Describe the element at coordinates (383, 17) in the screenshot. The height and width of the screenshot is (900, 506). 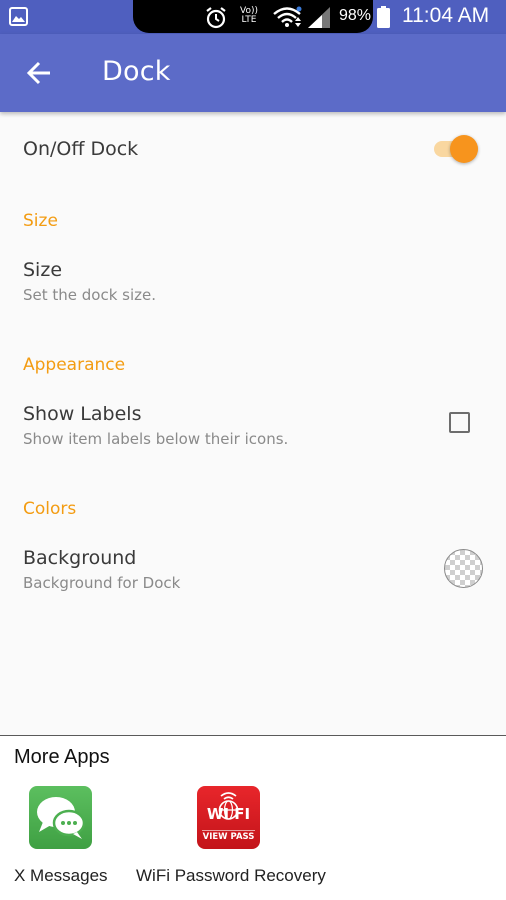
I see `battery-icon` at that location.